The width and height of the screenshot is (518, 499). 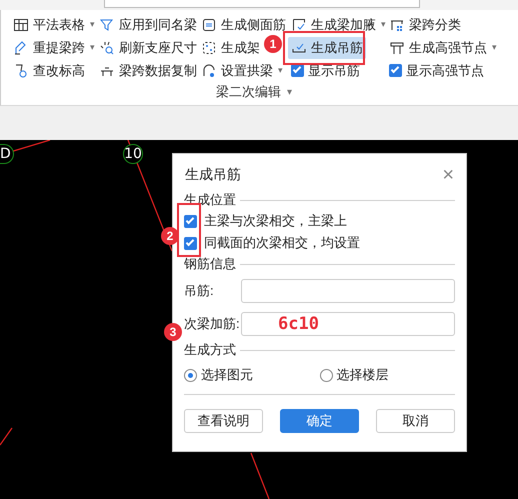 I want to click on dialog-title: 生成吊筋, so click(x=213, y=175).